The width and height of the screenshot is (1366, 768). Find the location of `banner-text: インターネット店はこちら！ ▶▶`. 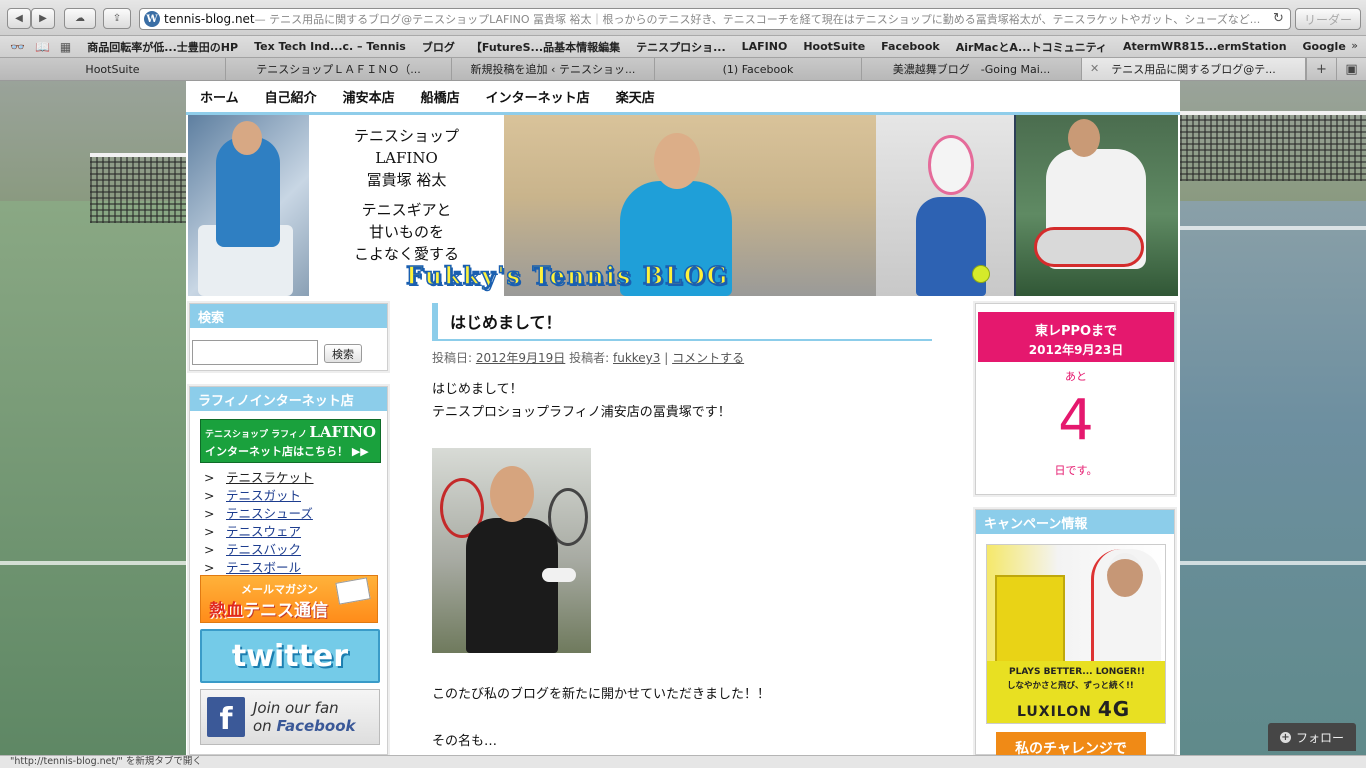

banner-text: インターネット店はこちら！ ▶▶ is located at coordinates (287, 451).